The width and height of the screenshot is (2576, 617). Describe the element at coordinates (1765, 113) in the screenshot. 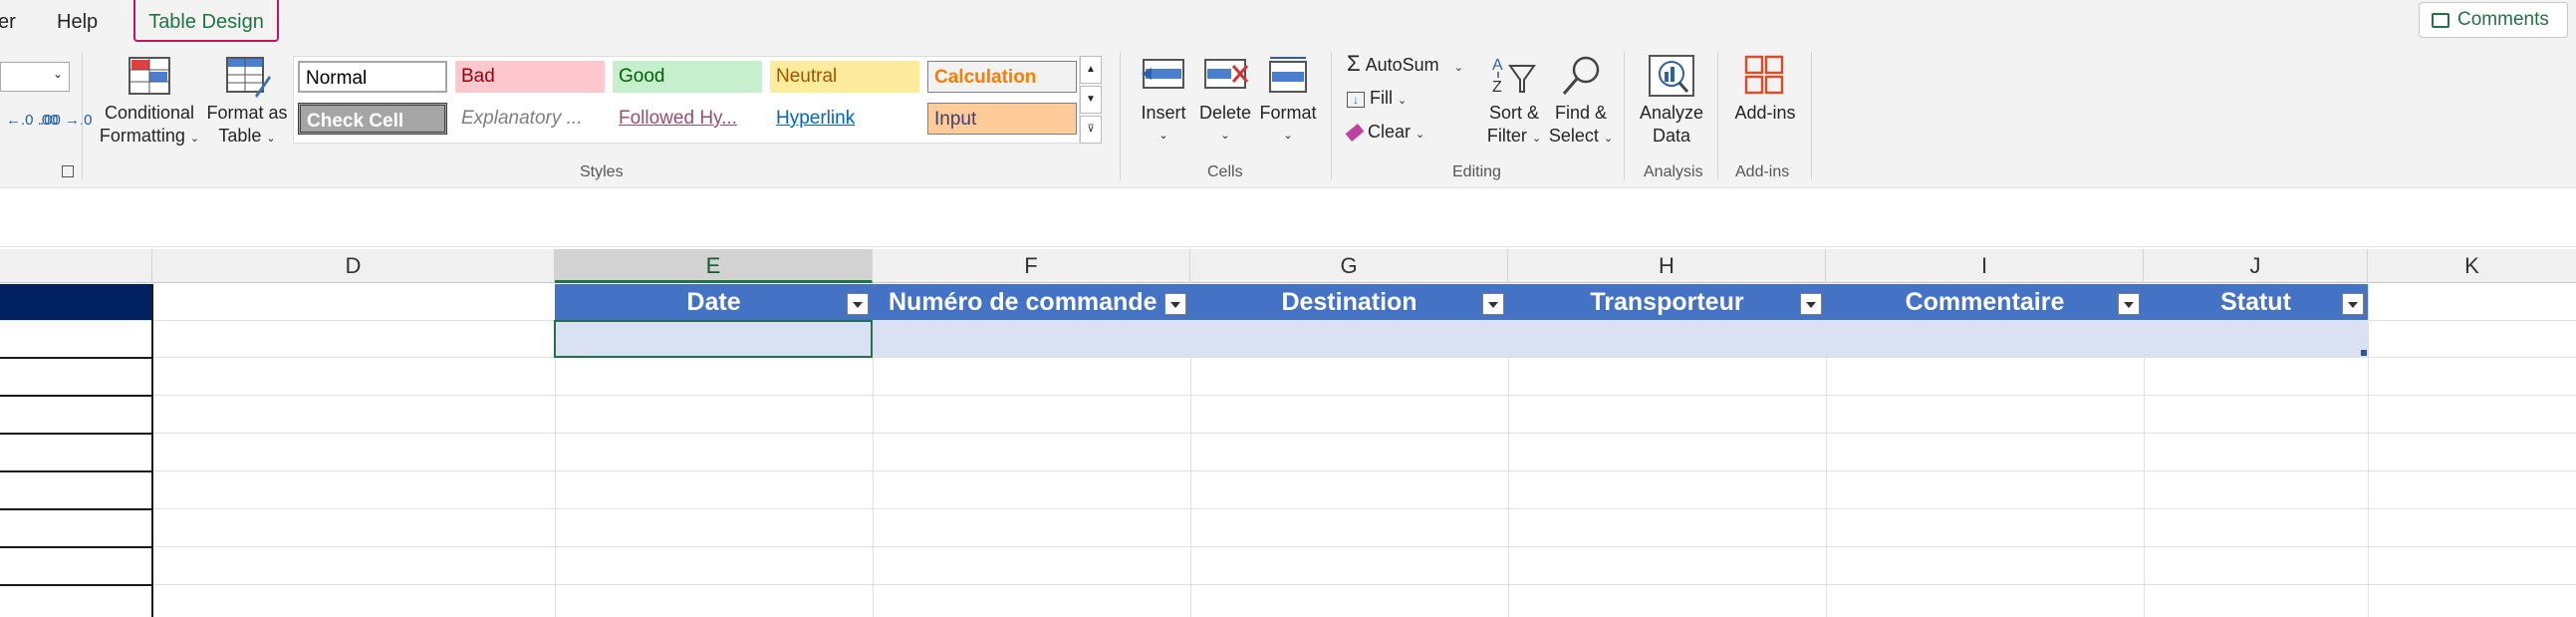

I see `addins-label: Add-ins` at that location.